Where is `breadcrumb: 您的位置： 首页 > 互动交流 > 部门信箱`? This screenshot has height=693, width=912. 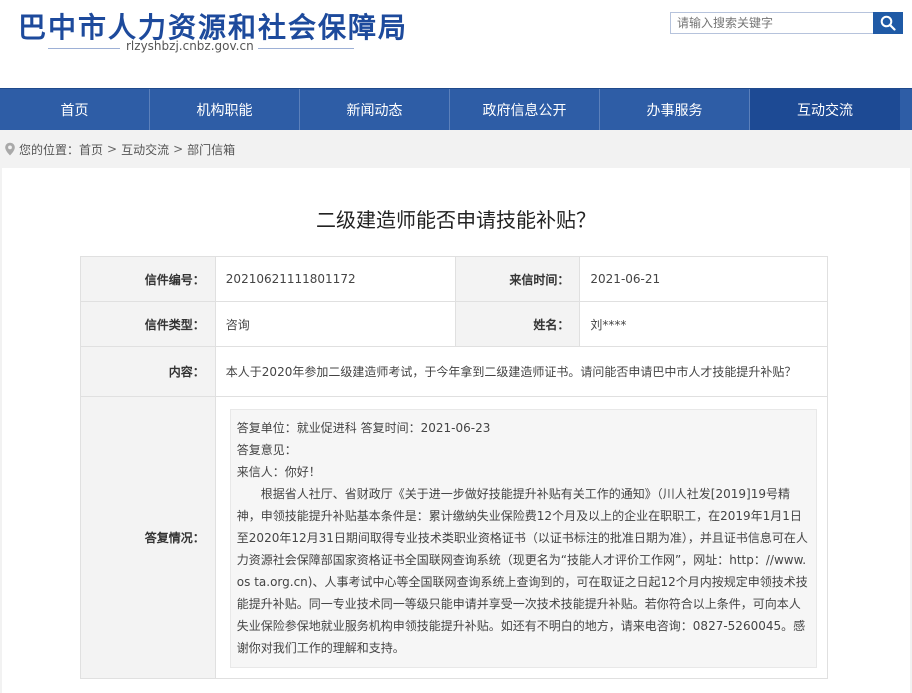
breadcrumb: 您的位置： 首页 > 互动交流 > 部门信箱 is located at coordinates (119, 149).